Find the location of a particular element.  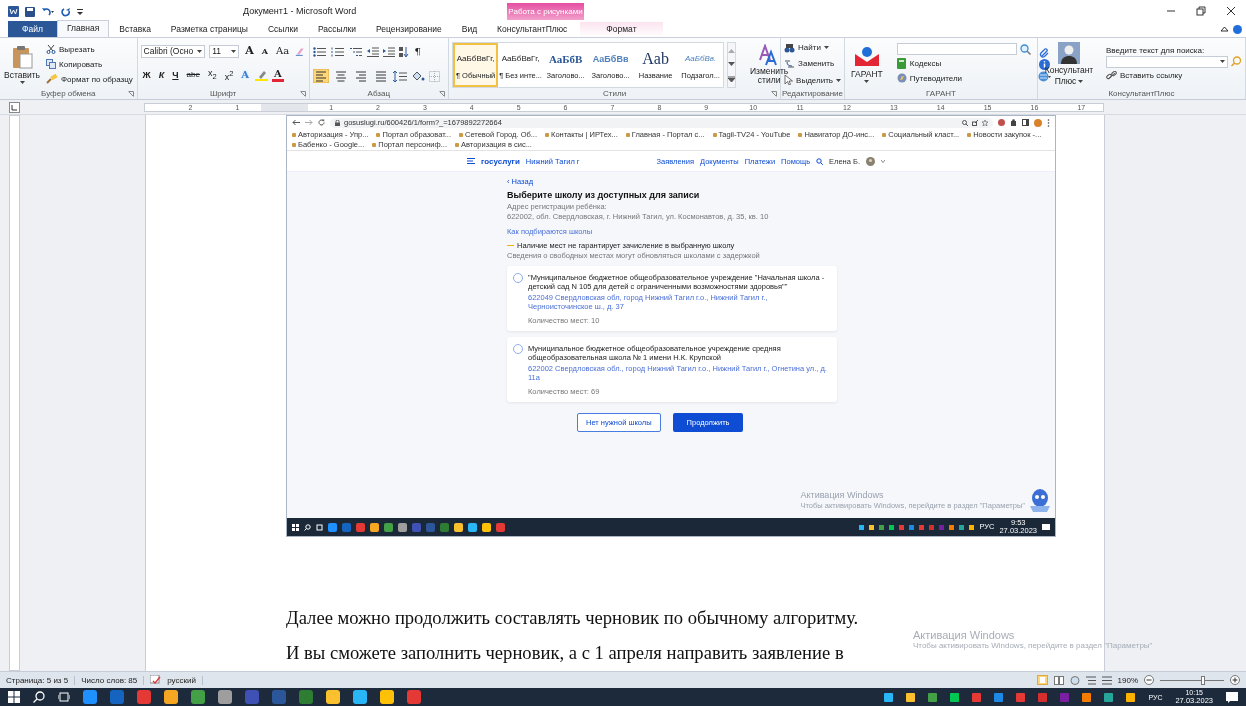

konsultant-button: Консультант Плюс is located at coordinates (1069, 64).